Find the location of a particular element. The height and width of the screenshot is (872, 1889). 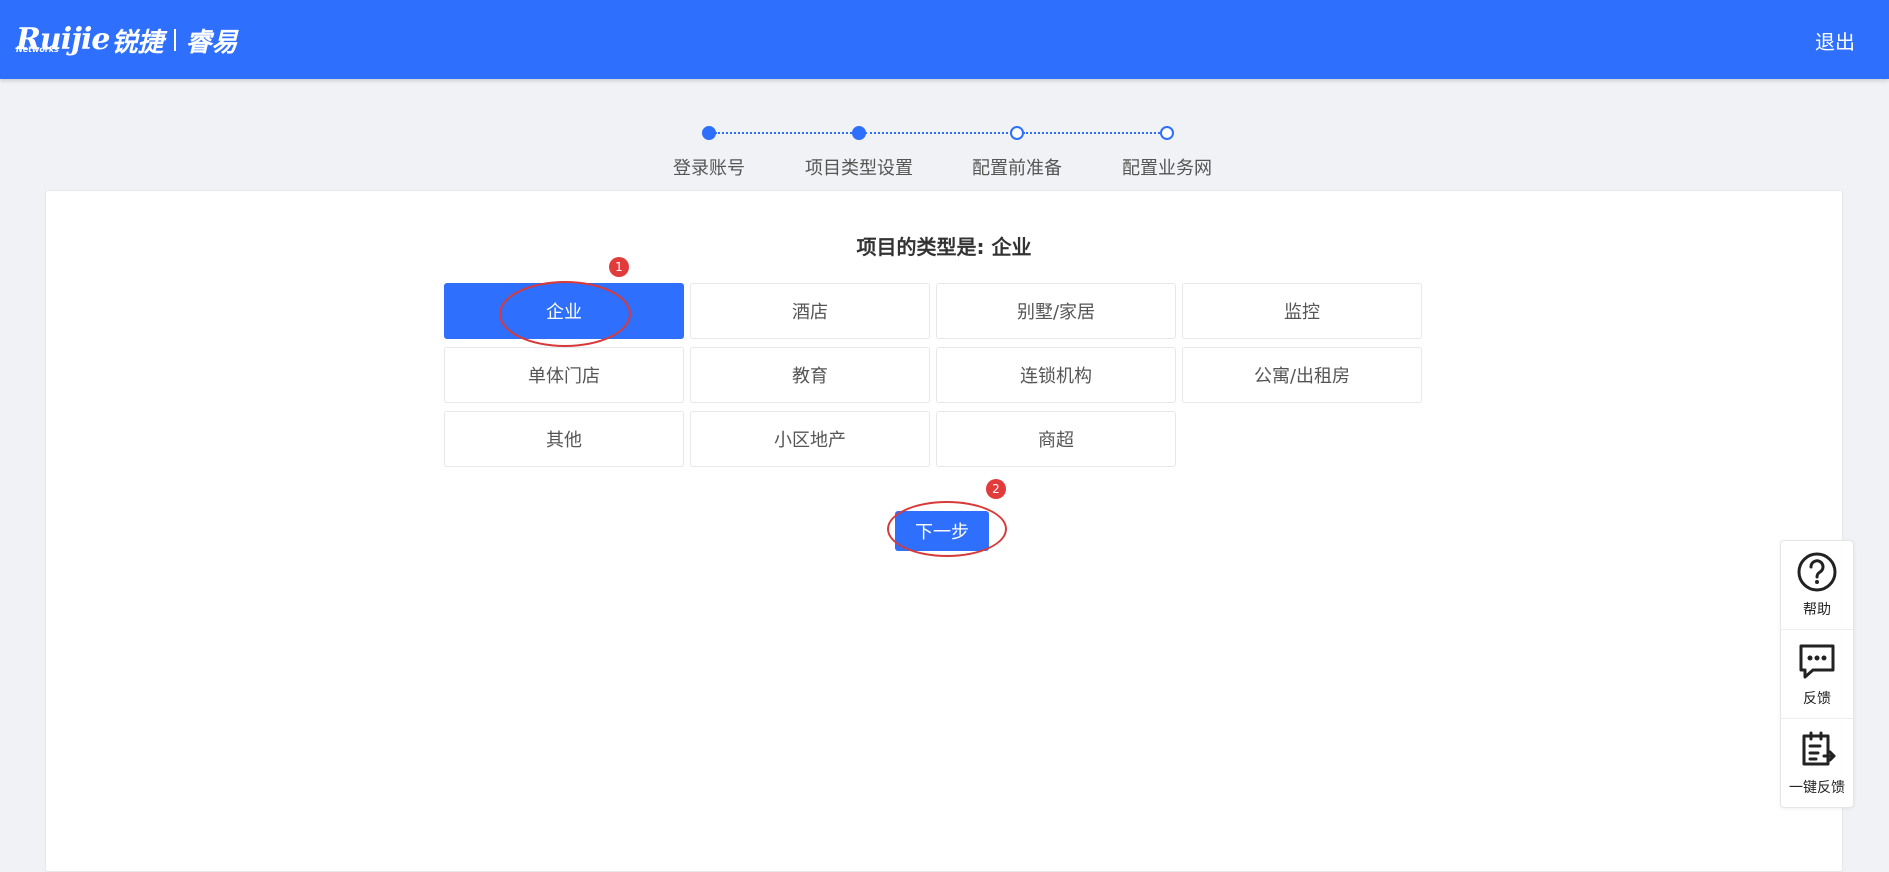

side-toolbar: 帮助 反馈 一键反馈 is located at coordinates (1817, 674).